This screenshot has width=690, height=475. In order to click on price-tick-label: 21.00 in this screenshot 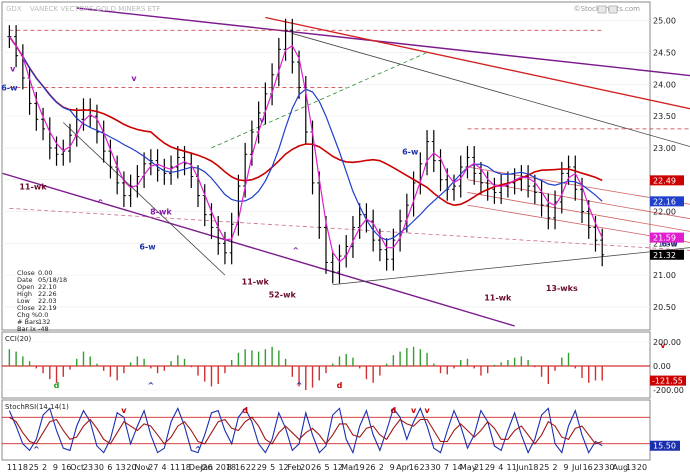, I will do `click(664, 275)`.